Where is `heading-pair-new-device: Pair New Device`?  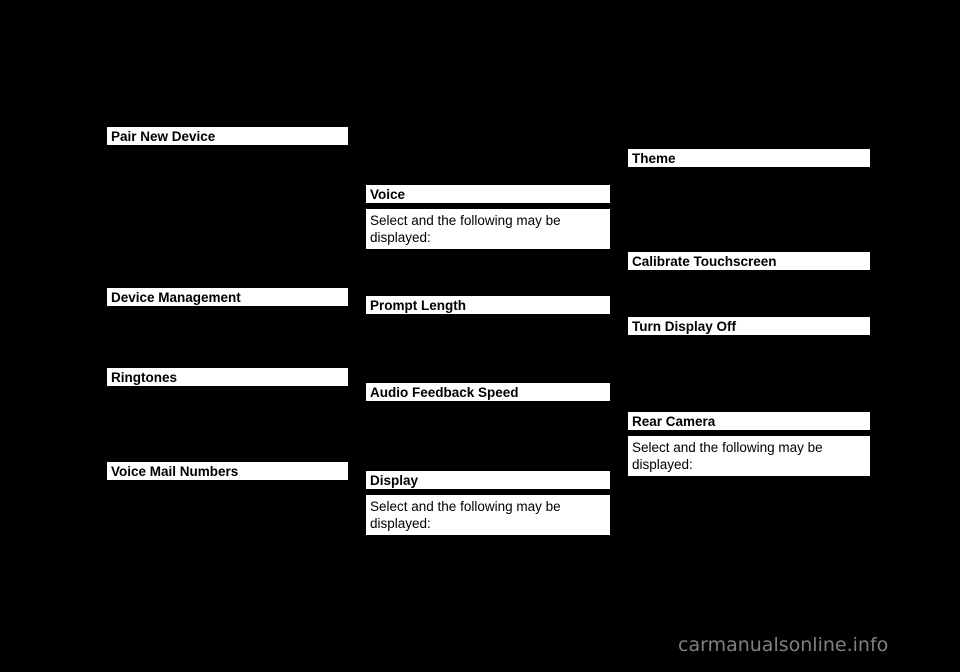 heading-pair-new-device: Pair New Device is located at coordinates (227, 136).